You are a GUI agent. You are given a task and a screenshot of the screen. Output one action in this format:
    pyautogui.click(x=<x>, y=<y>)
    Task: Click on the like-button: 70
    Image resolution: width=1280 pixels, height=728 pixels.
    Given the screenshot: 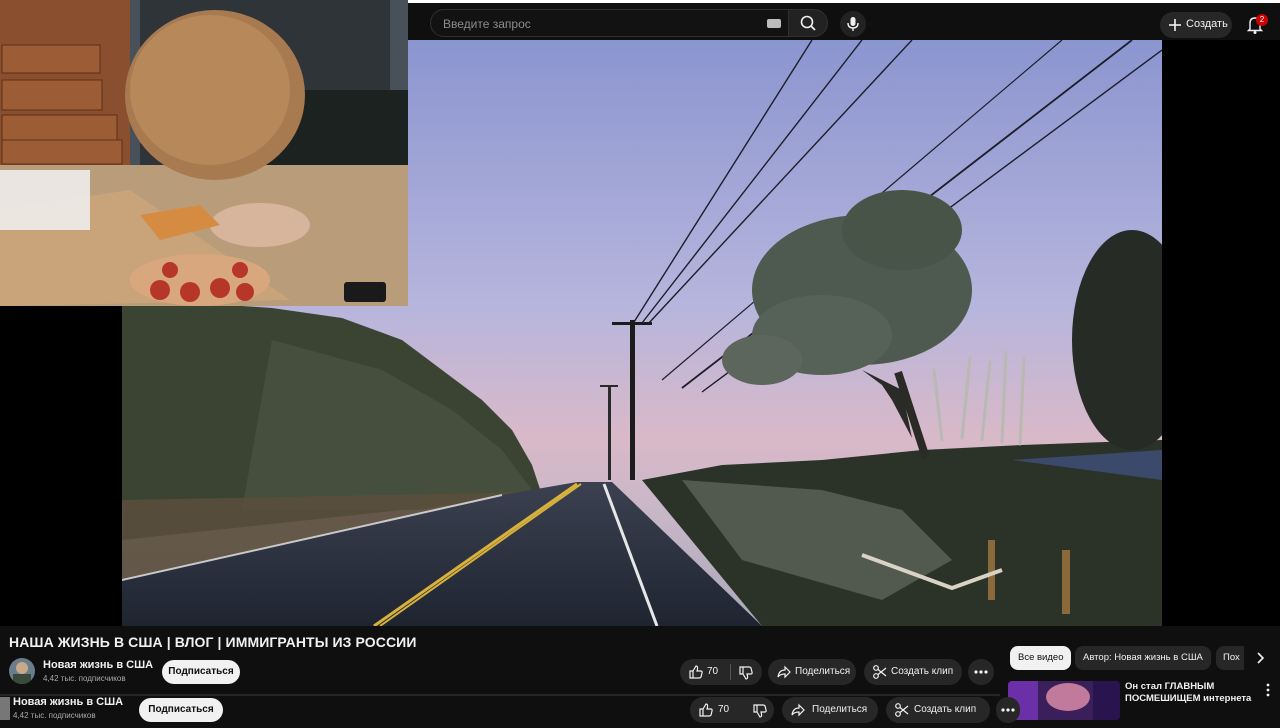 What is the action you would take?
    pyautogui.click(x=704, y=672)
    